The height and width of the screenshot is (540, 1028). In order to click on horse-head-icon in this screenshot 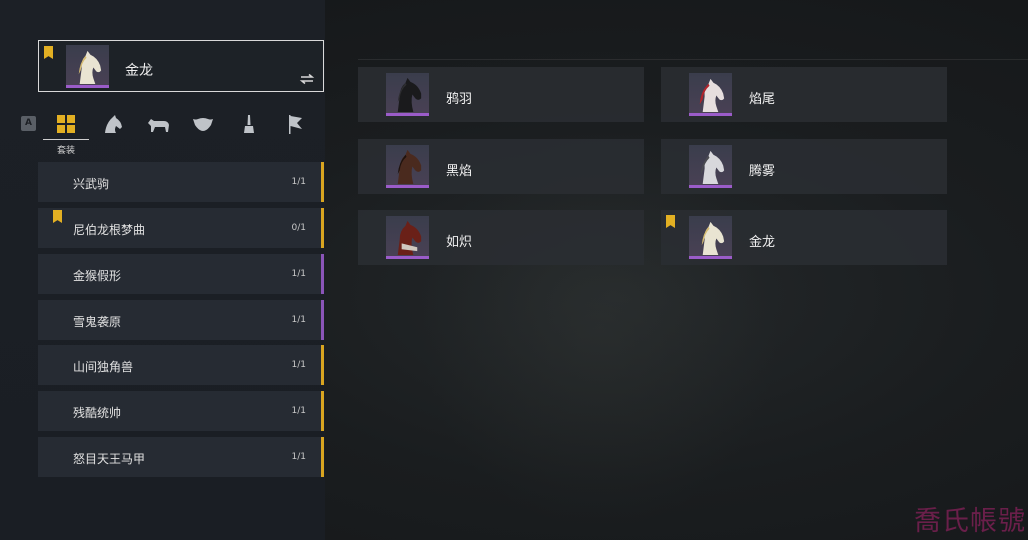, I will do `click(113, 124)`.